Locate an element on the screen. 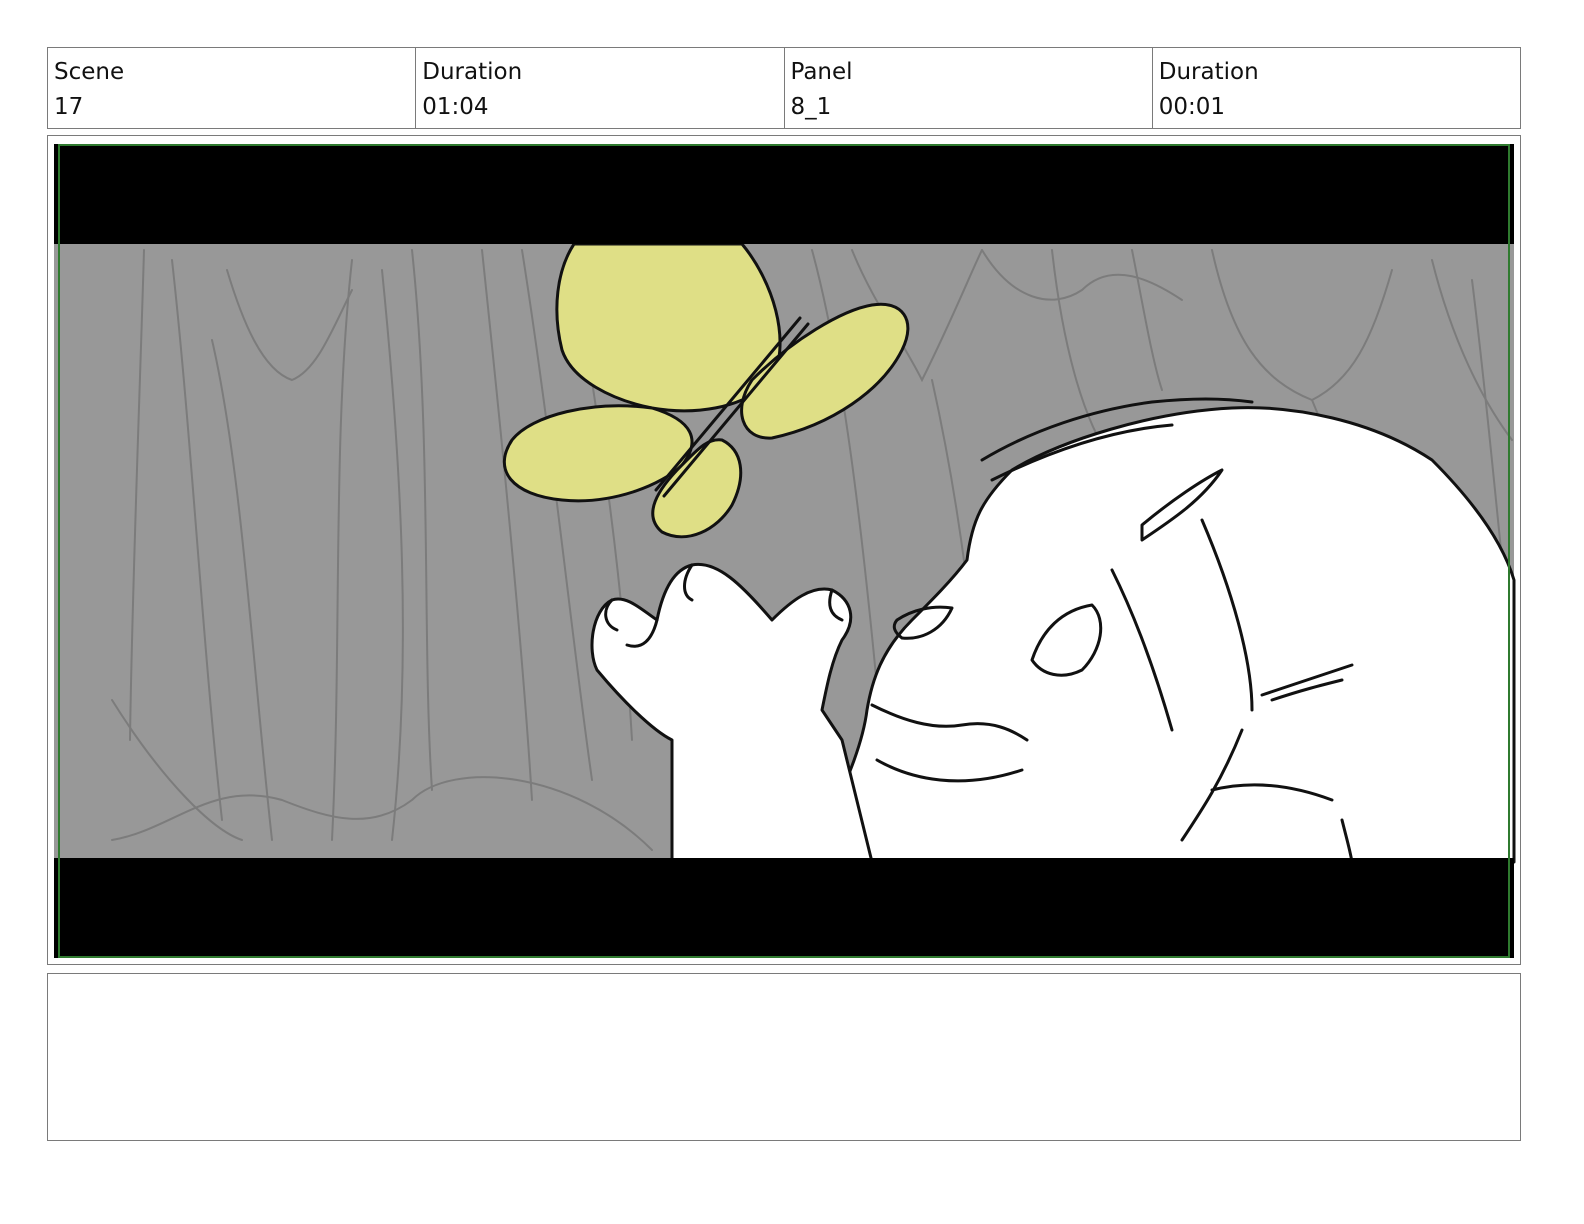  panel-label: Panel is located at coordinates (821, 72).